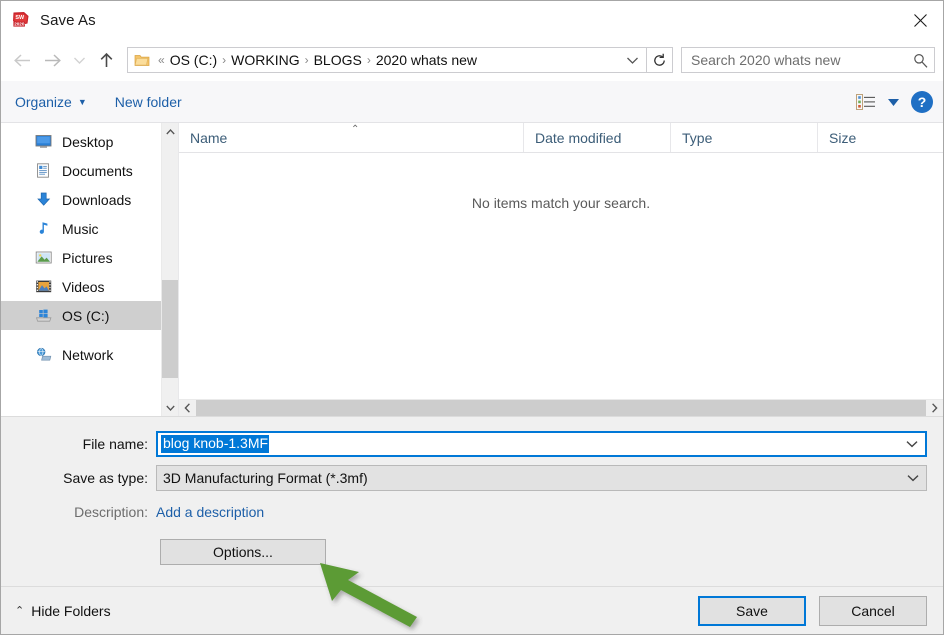 The image size is (944, 635). Describe the element at coordinates (210, 512) in the screenshot. I see `add-description-link: Add a description` at that location.